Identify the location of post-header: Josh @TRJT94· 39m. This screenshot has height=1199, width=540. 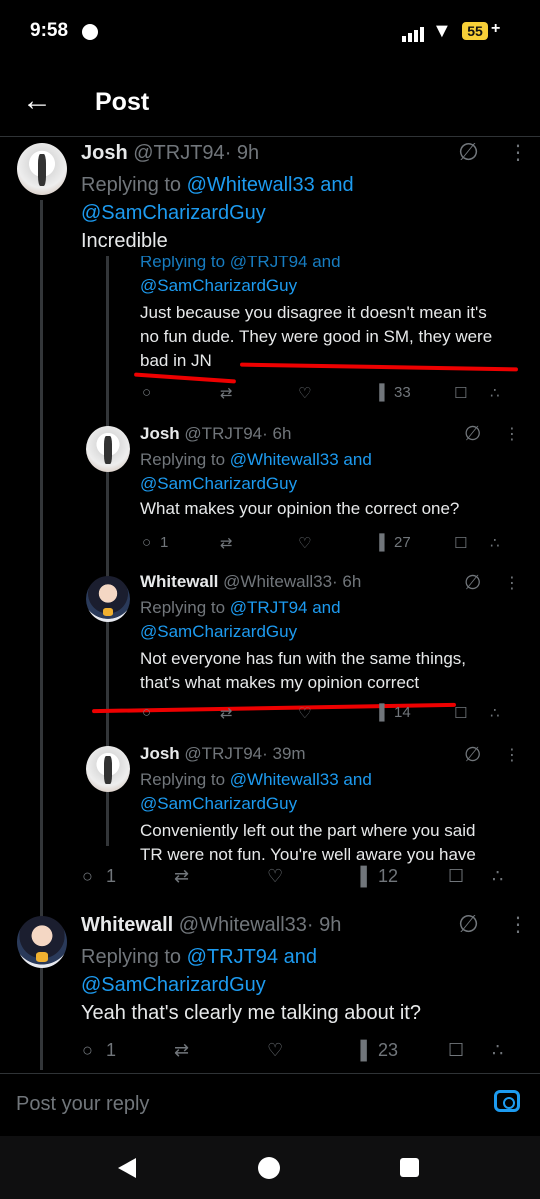
(223, 754).